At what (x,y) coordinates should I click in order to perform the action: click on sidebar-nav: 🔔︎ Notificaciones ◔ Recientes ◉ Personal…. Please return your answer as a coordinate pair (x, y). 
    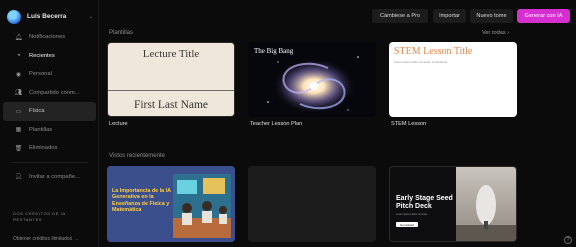
    Looking at the image, I should click on (49, 107).